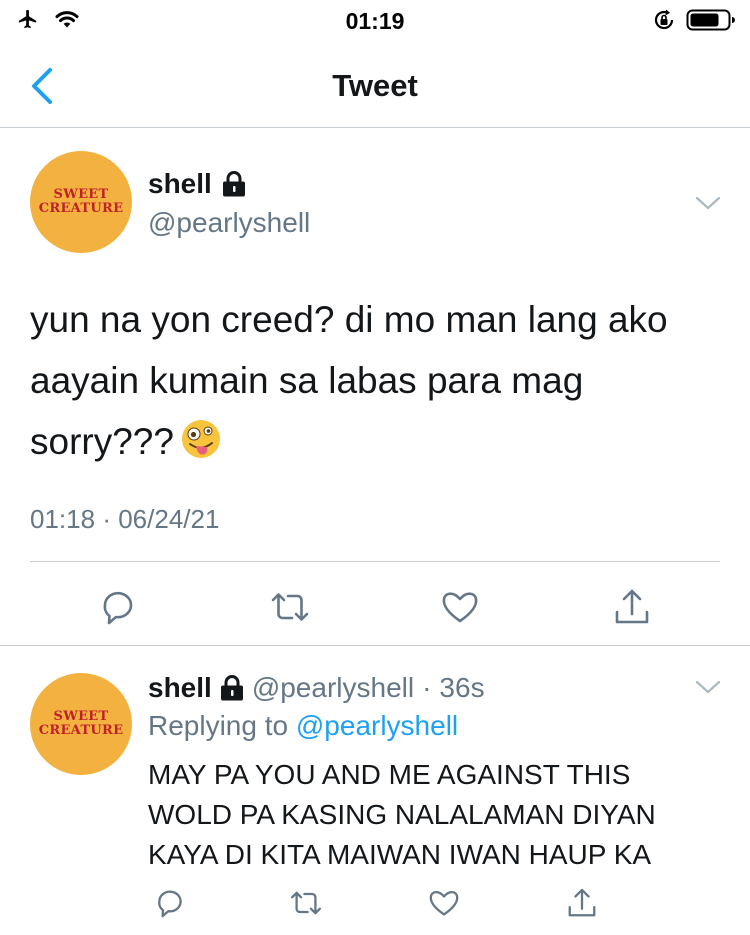 The height and width of the screenshot is (935, 750). I want to click on replying-prefix: Replying to, so click(218, 725).